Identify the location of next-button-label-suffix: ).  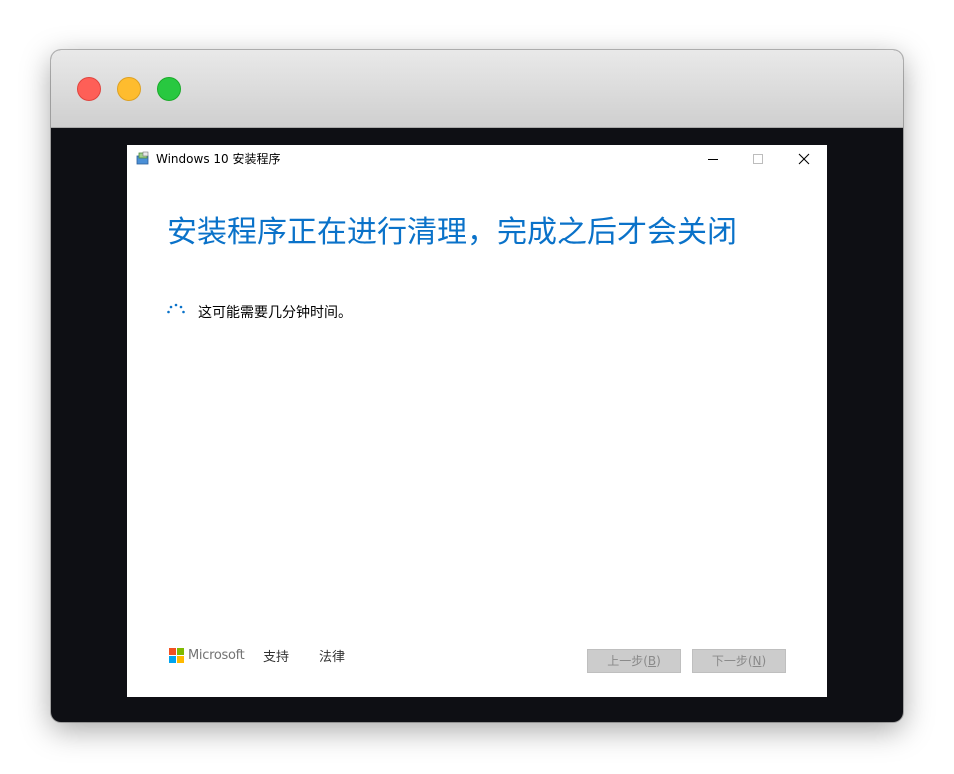
(764, 661).